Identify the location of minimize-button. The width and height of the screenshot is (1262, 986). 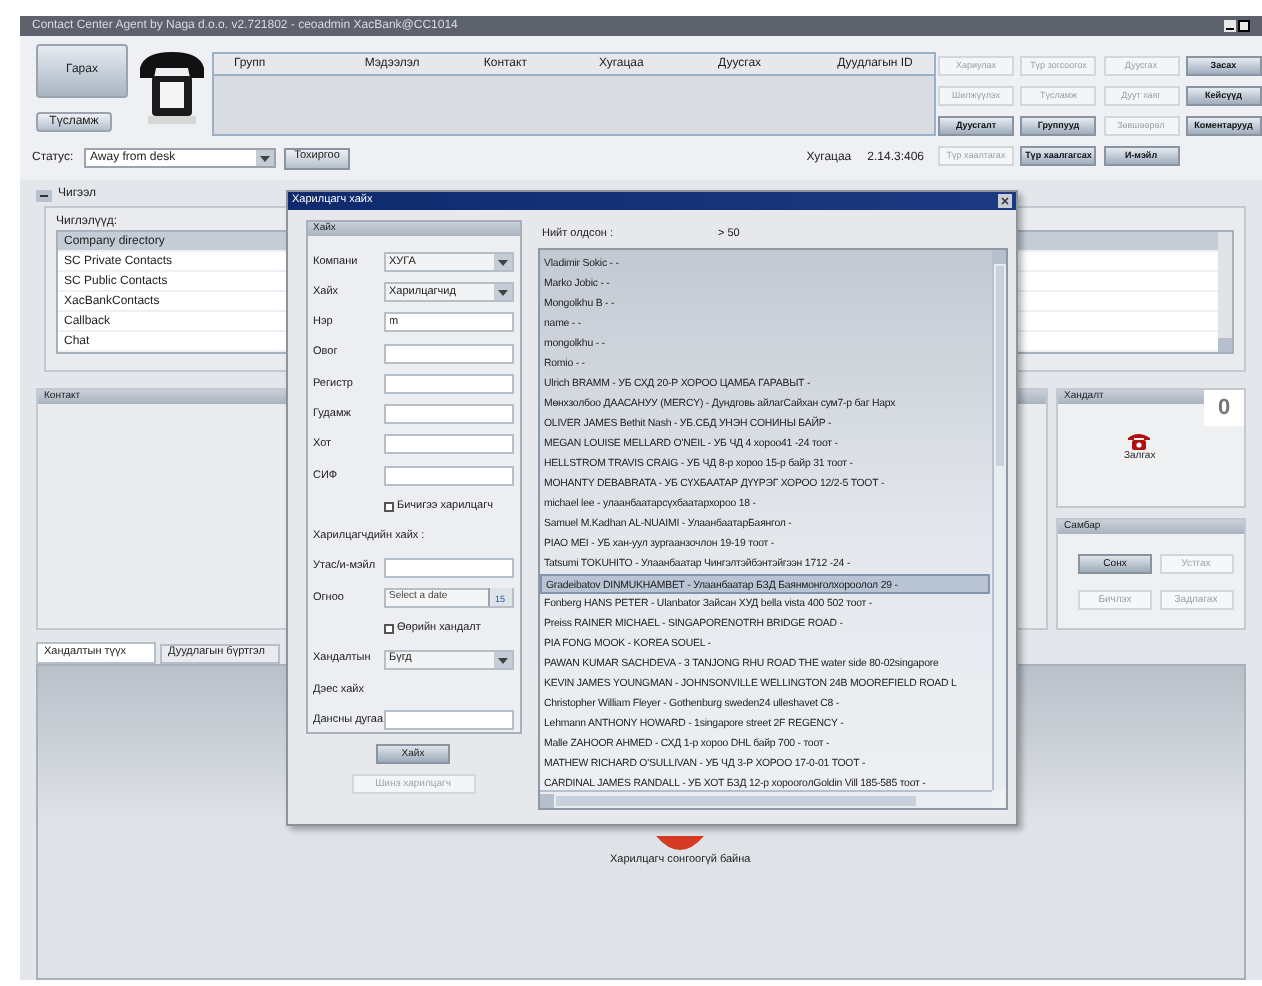
(1230, 26).